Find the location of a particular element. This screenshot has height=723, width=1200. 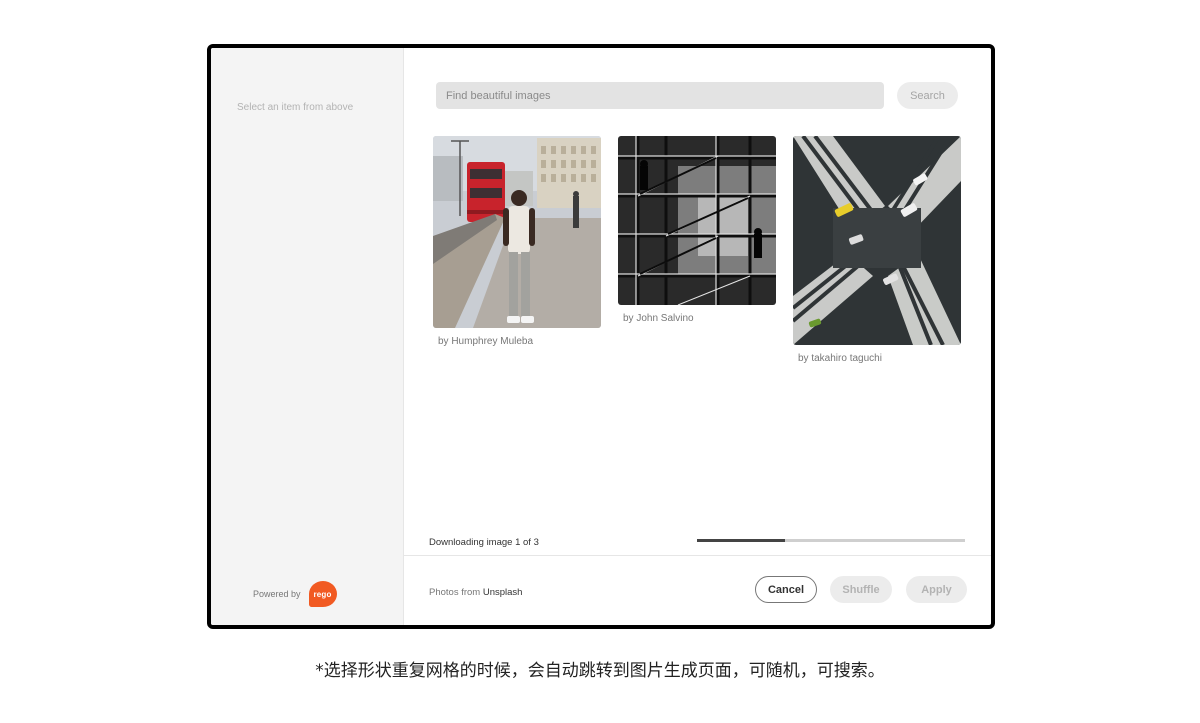

image-credit: by Humphrey Muleba is located at coordinates (486, 341).